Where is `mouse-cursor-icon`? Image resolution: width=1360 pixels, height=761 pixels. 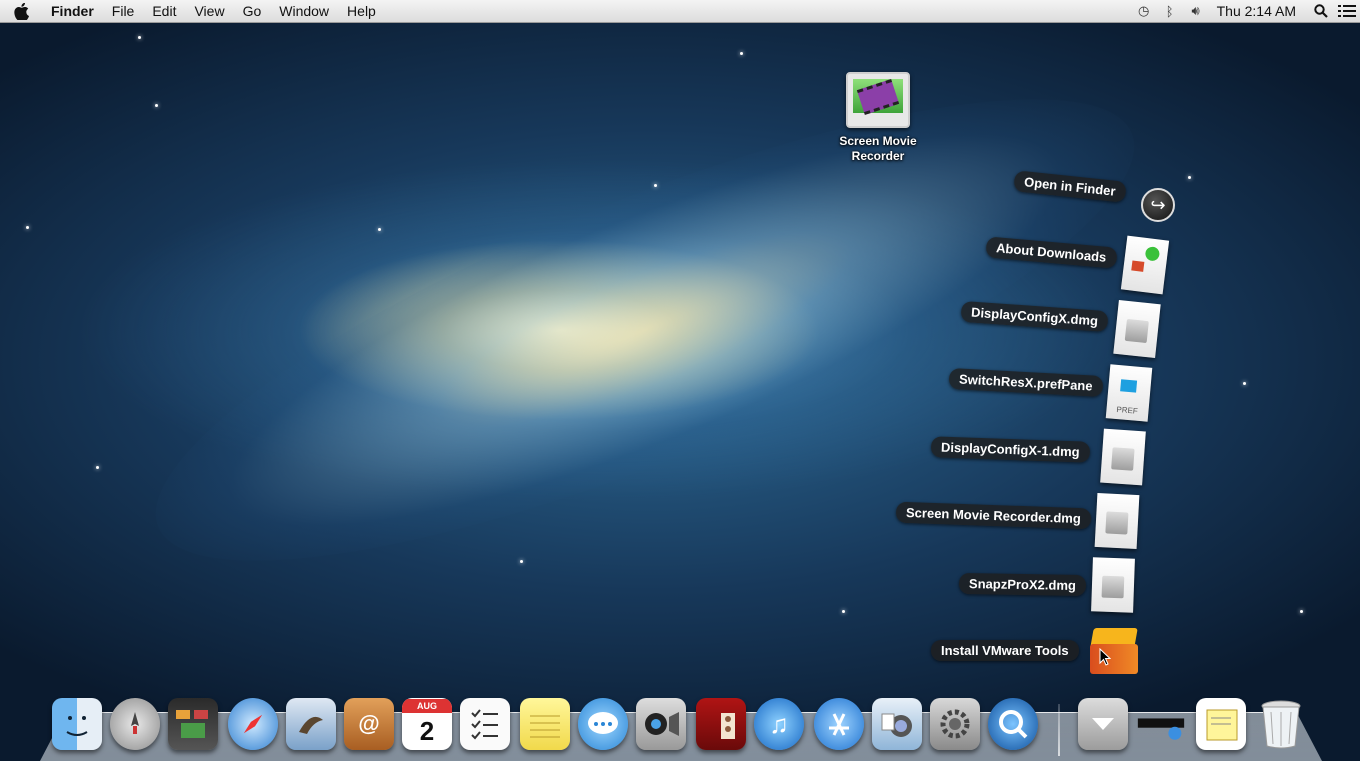 mouse-cursor-icon is located at coordinates (1105, 657).